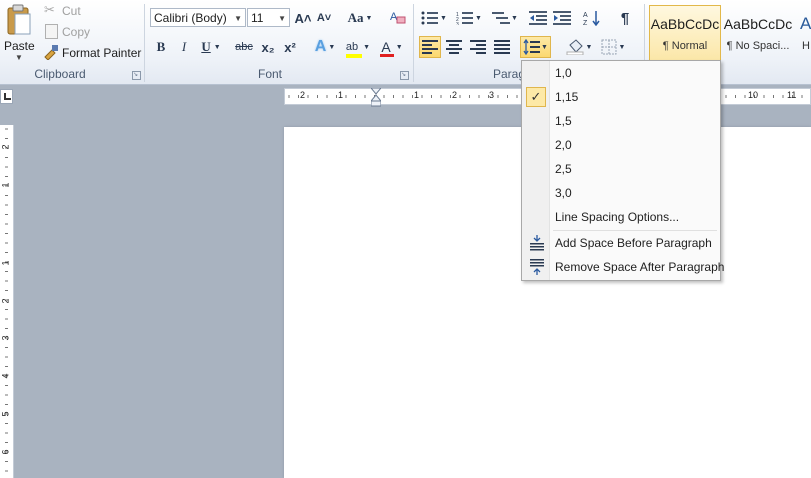  What do you see at coordinates (198, 17) in the screenshot?
I see `font-name-combo: Calibri (Body) ▼` at bounding box center [198, 17].